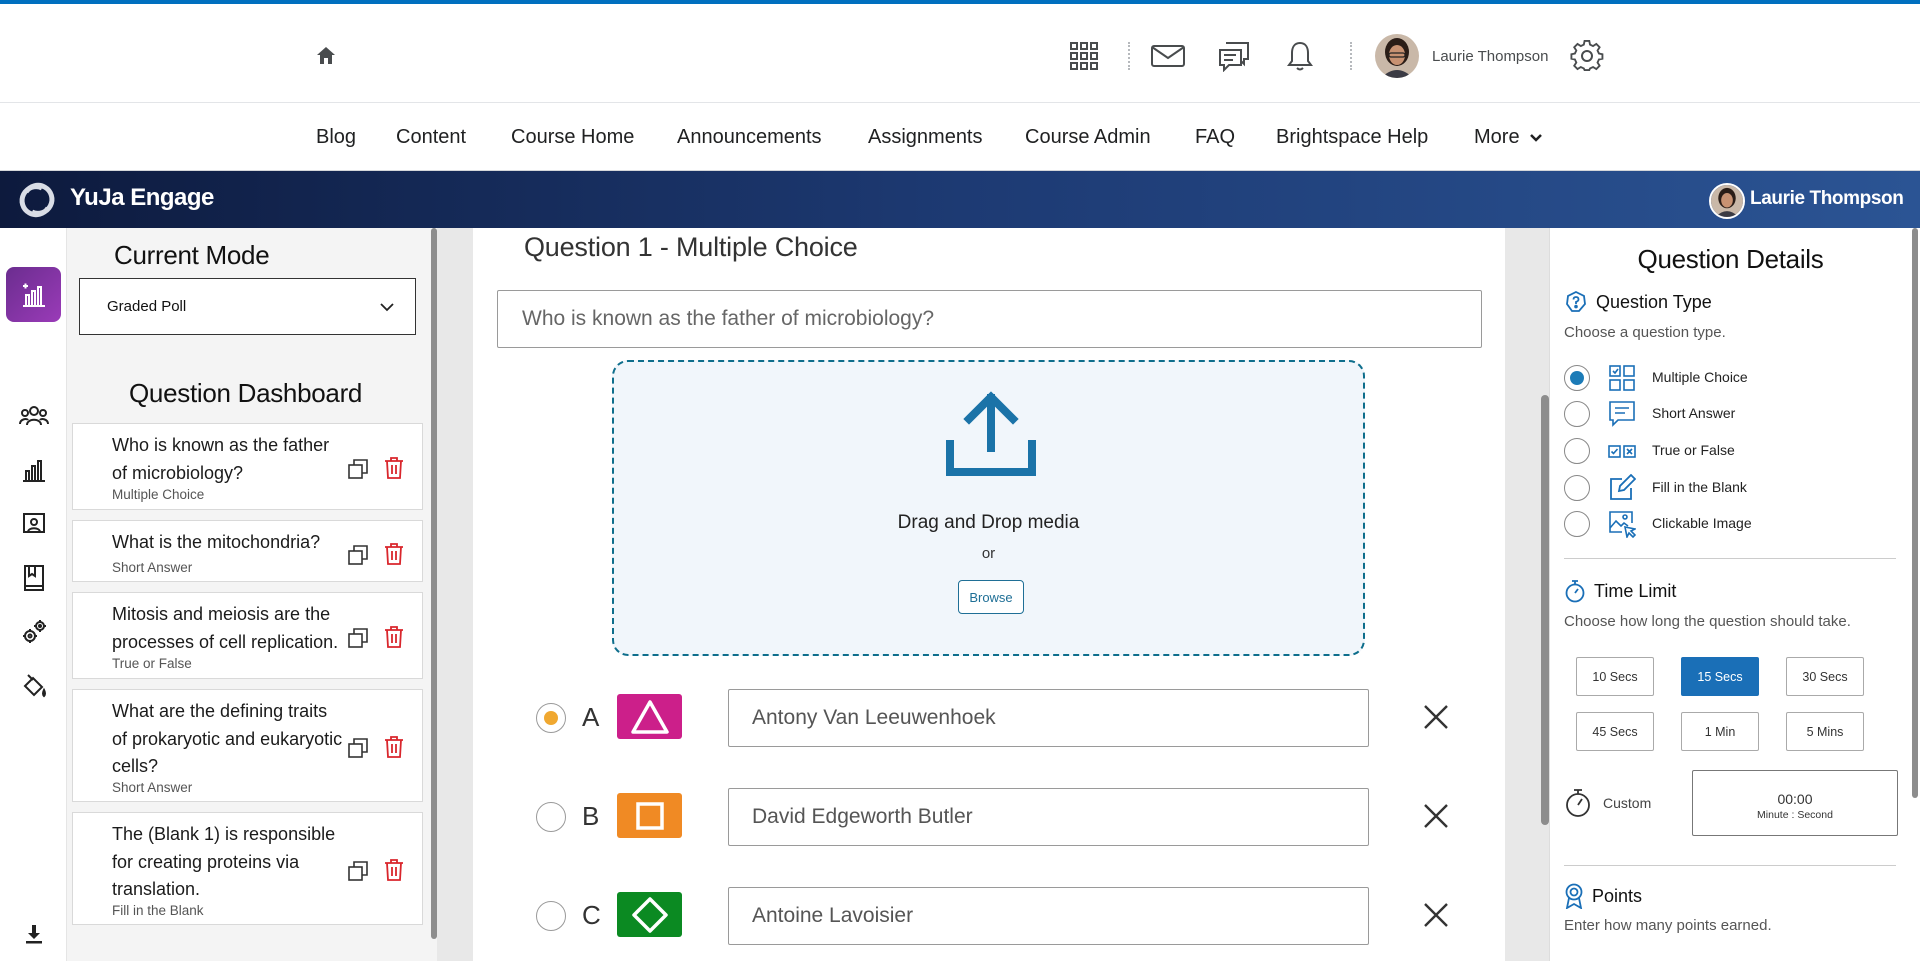  I want to click on custom-time-format: Minute : Second, so click(1795, 815).